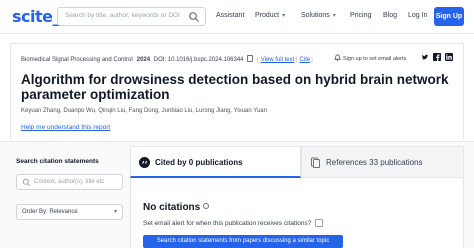 Image resolution: width=474 pixels, height=248 pixels. What do you see at coordinates (144, 162) in the screenshot?
I see `citation-icon` at bounding box center [144, 162].